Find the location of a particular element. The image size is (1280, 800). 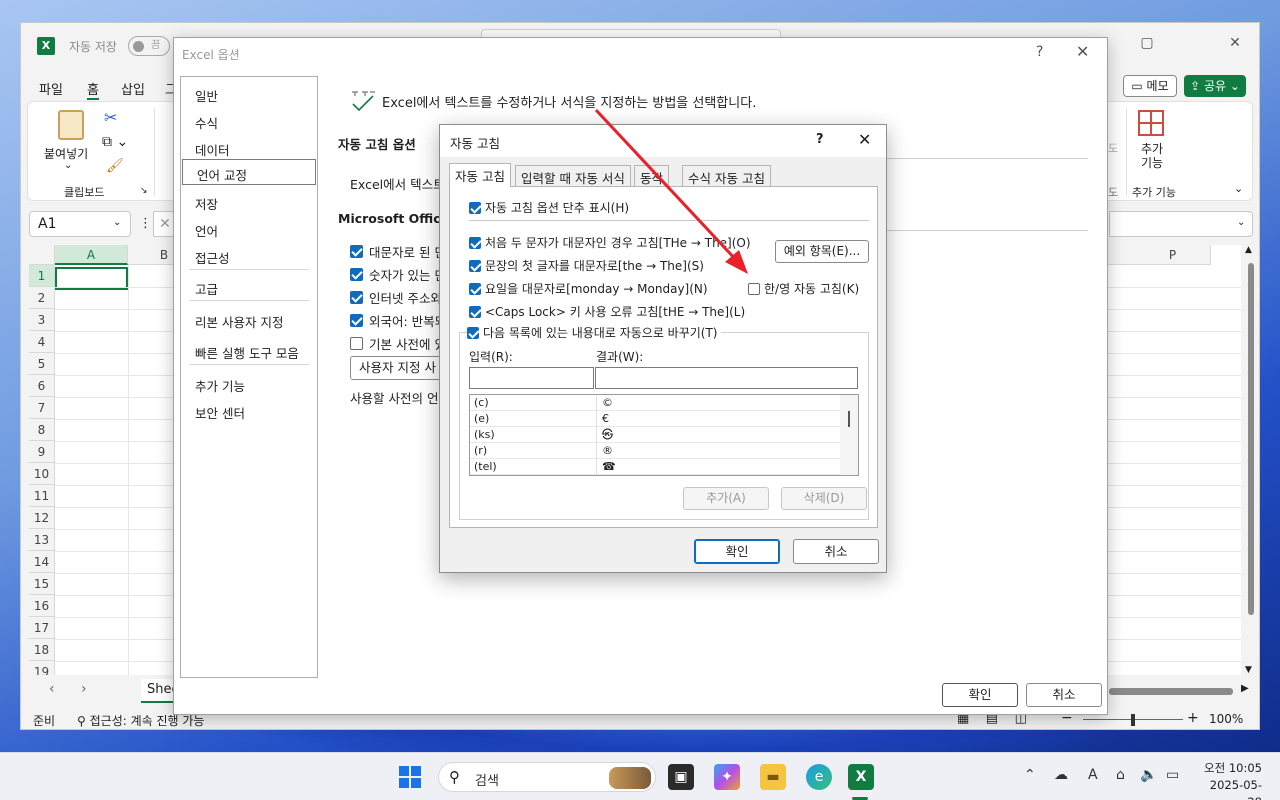

menu-tab-insert: 삽입 is located at coordinates (133, 88).